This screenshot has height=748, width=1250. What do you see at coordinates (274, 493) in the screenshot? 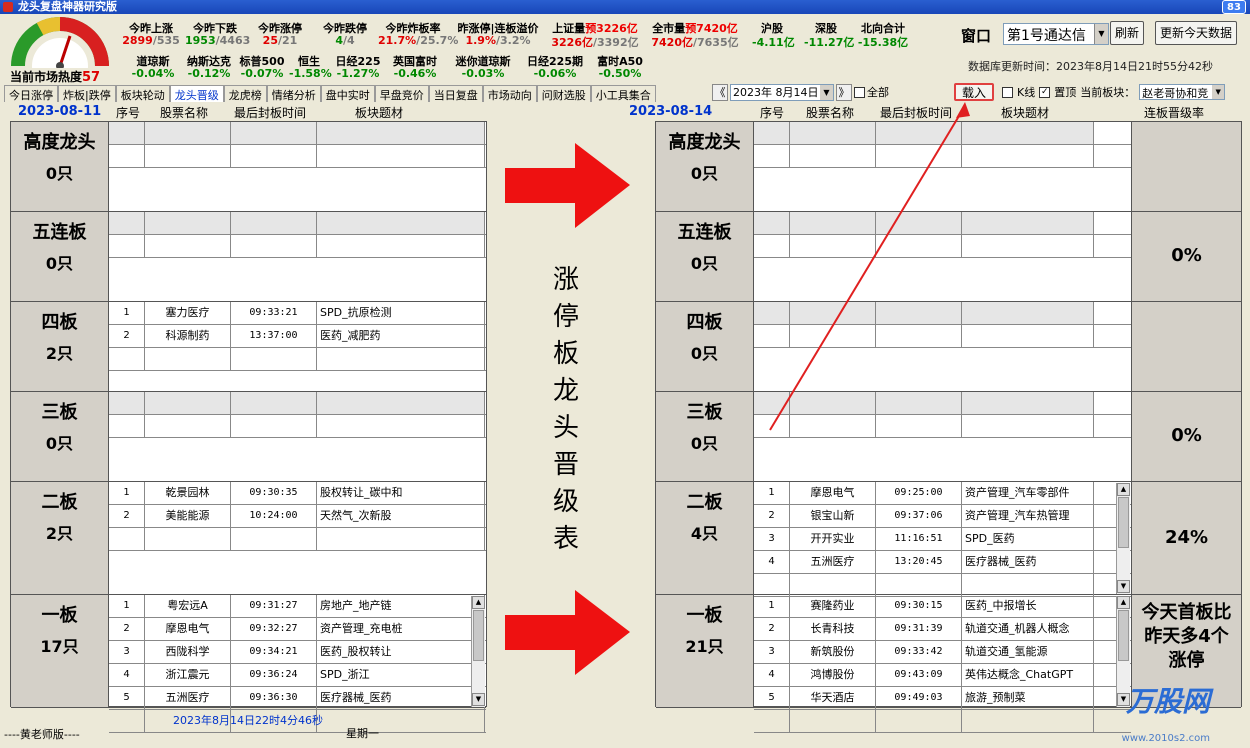
I see `cell-time: 09:30:35` at bounding box center [274, 493].